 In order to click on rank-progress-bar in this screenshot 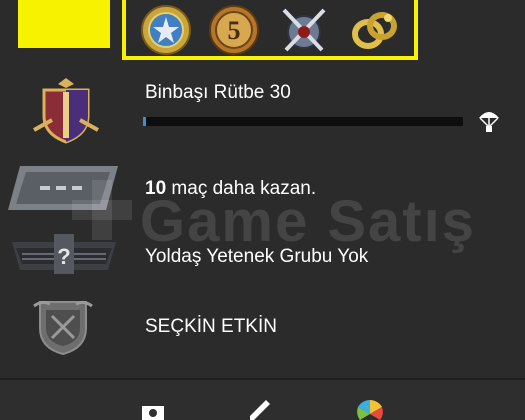, I will do `click(303, 121)`.